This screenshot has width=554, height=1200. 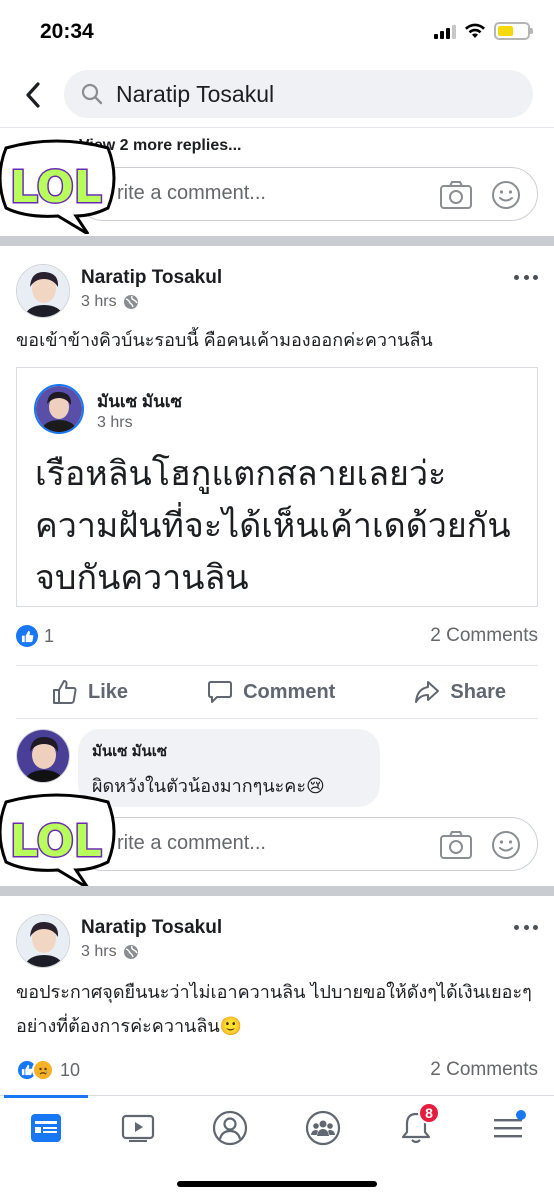 I want to click on chevron-left-icon, so click(x=33, y=95).